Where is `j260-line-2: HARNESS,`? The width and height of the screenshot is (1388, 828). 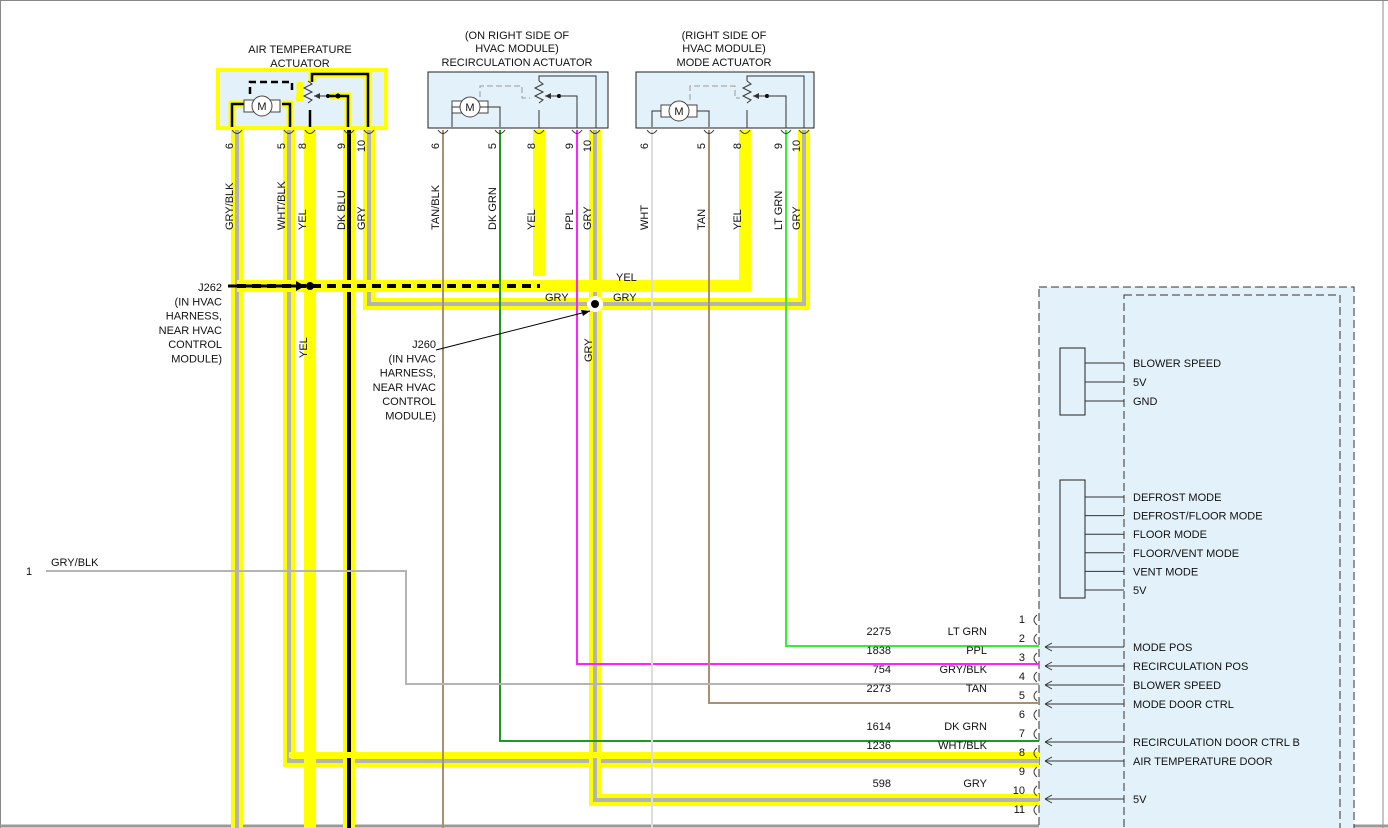
j260-line-2: HARNESS, is located at coordinates (408, 374).